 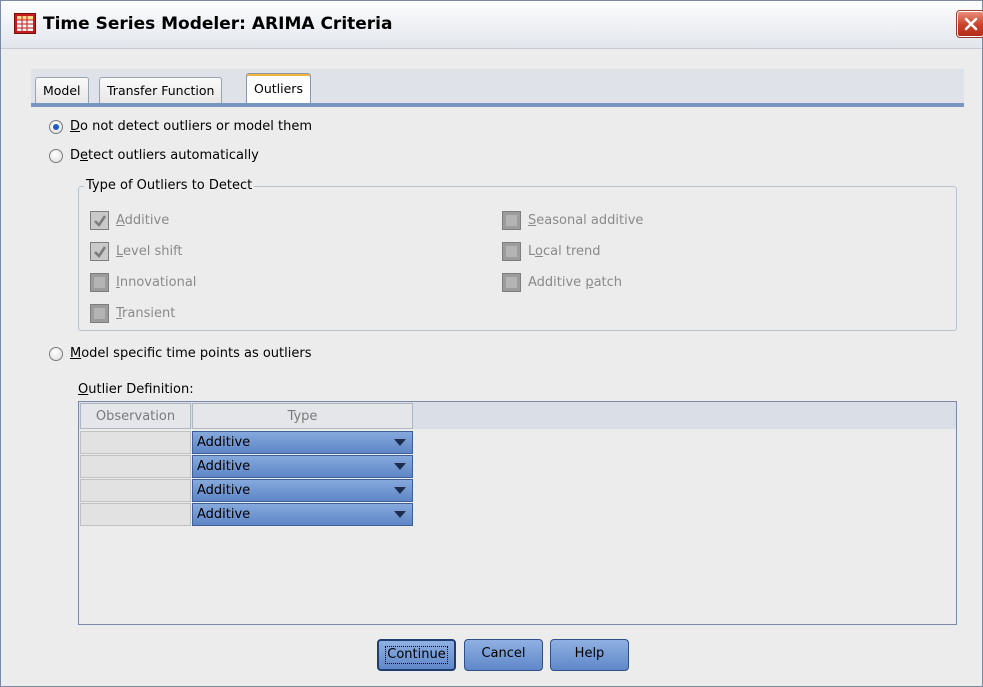 What do you see at coordinates (302, 416) in the screenshot?
I see `column-header-type: Type` at bounding box center [302, 416].